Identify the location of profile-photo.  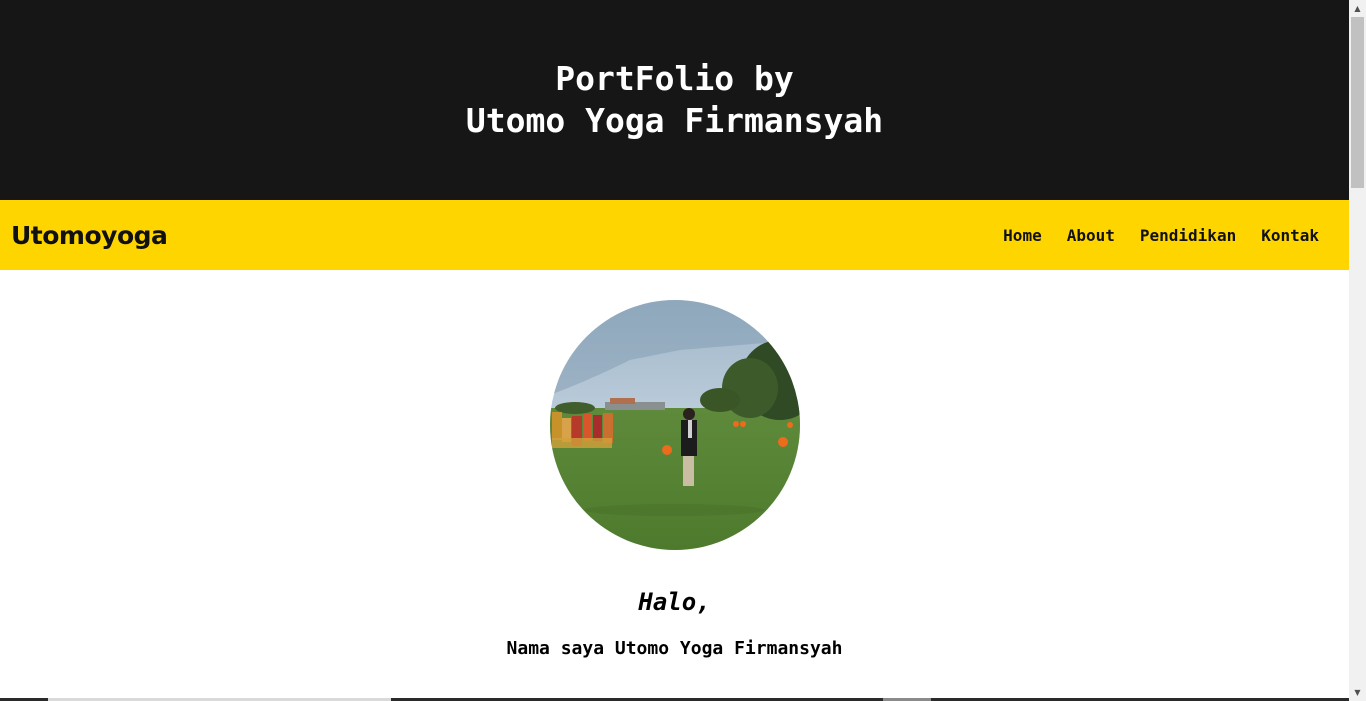
(674, 425).